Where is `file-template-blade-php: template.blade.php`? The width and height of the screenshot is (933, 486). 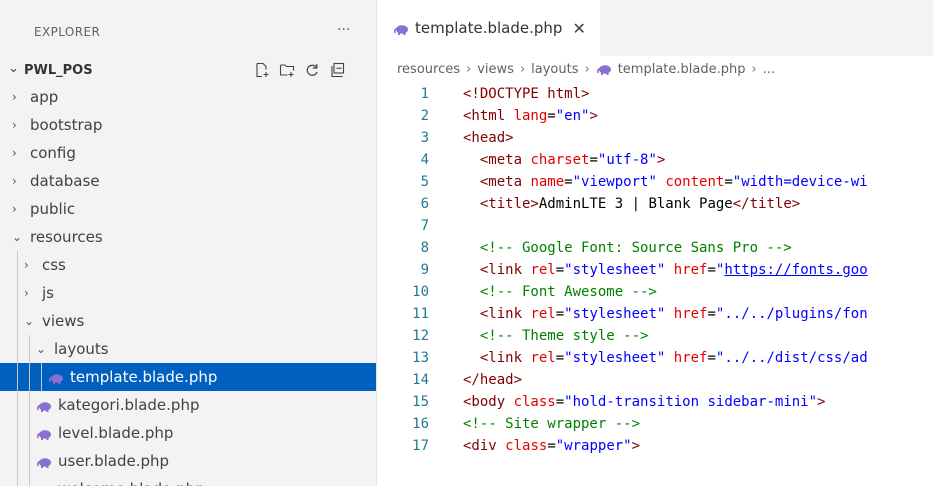
file-template-blade-php: template.blade.php is located at coordinates (188, 377).